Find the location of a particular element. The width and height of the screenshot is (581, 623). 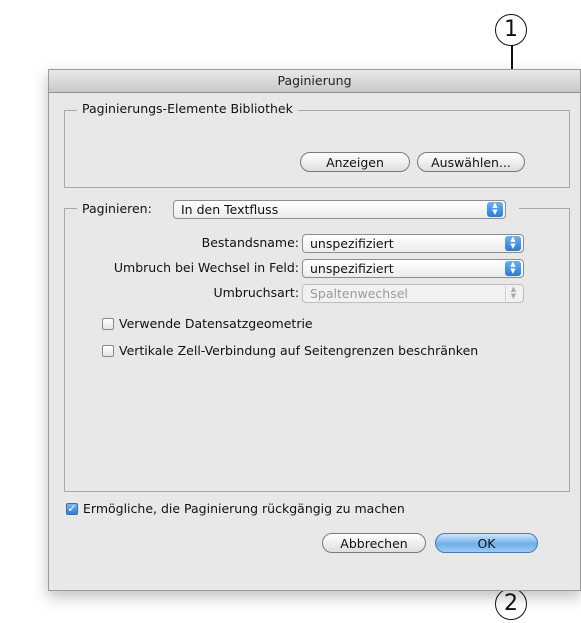

use-record-geometry-label: Verwende Datensatzgeometrie is located at coordinates (216, 323).